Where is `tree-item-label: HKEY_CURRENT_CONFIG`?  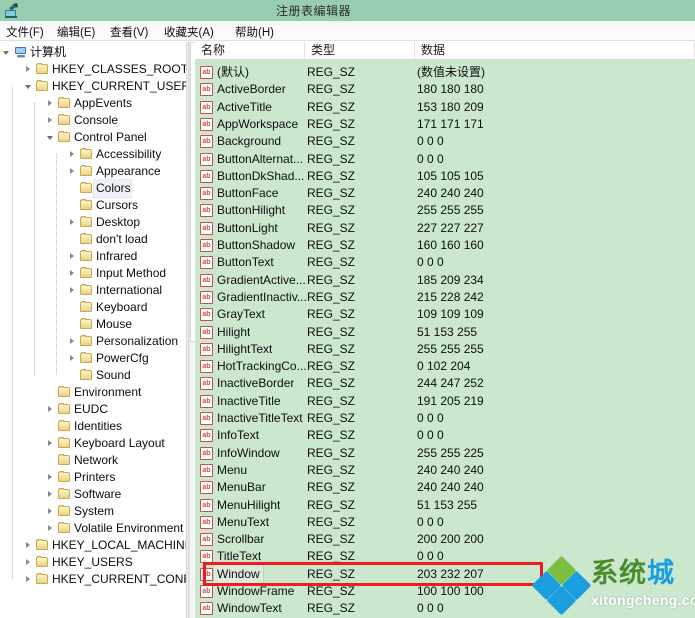
tree-item-label: HKEY_CURRENT_CONFIG is located at coordinates (119, 579).